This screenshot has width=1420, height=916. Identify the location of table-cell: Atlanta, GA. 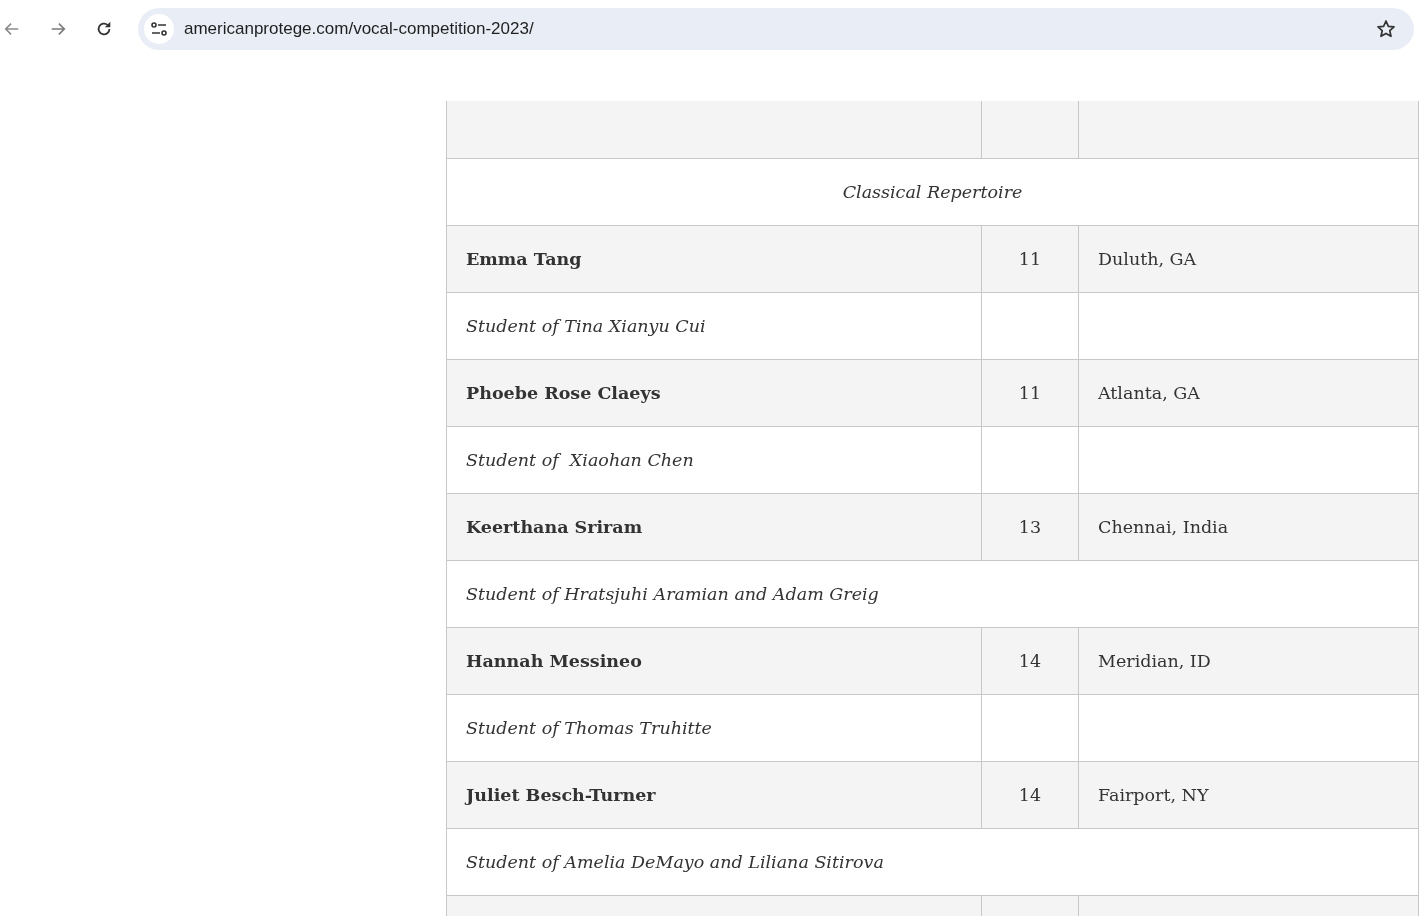
(1248, 392).